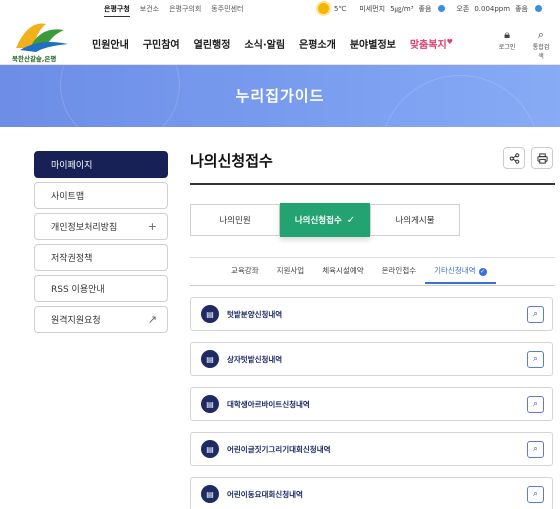 The width and height of the screenshot is (560, 509). I want to click on tab-my-complaints: 나의민원, so click(235, 220).